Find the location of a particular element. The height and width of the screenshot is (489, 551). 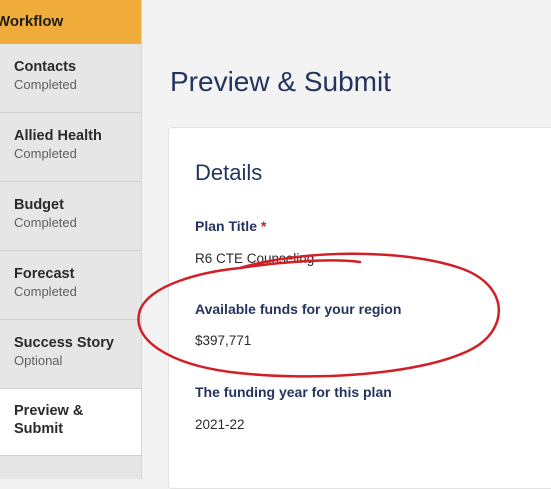

available-funds-label: Available funds for your region is located at coordinates (298, 309).